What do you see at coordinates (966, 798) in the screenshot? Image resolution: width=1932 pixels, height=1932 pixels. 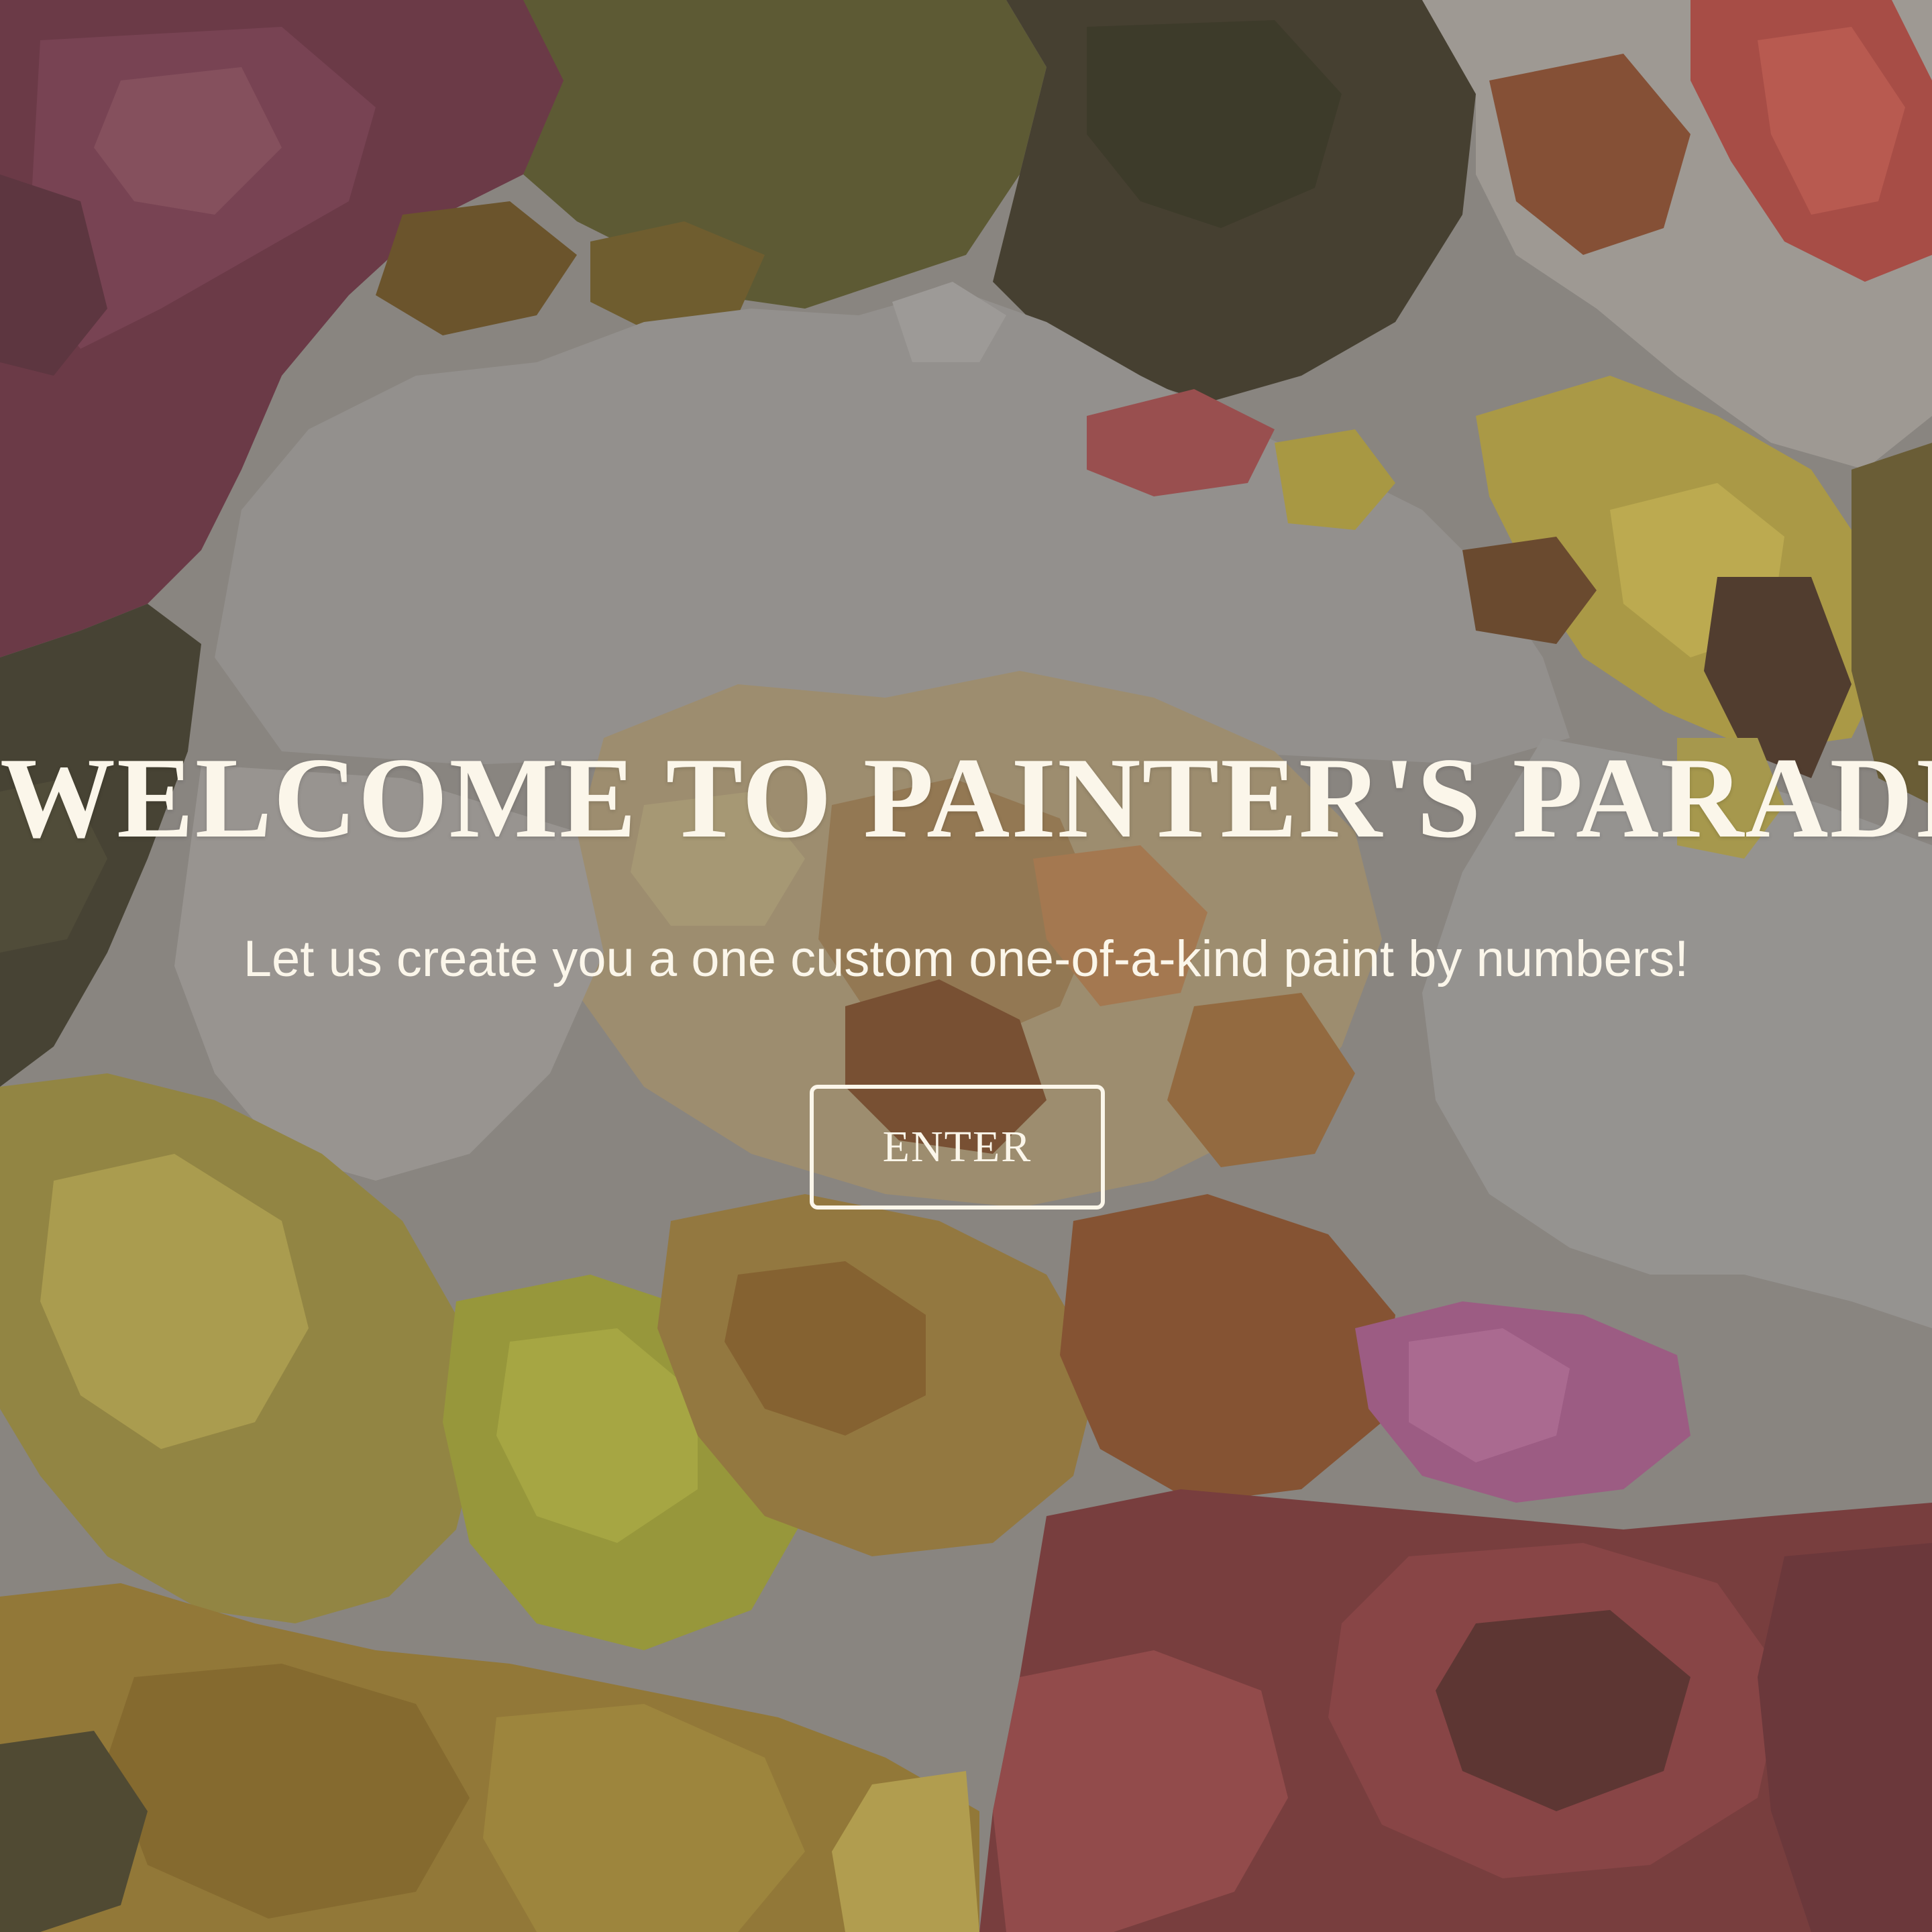 I see `page-title: WELCOME TO PAINTER'S PARADISE` at bounding box center [966, 798].